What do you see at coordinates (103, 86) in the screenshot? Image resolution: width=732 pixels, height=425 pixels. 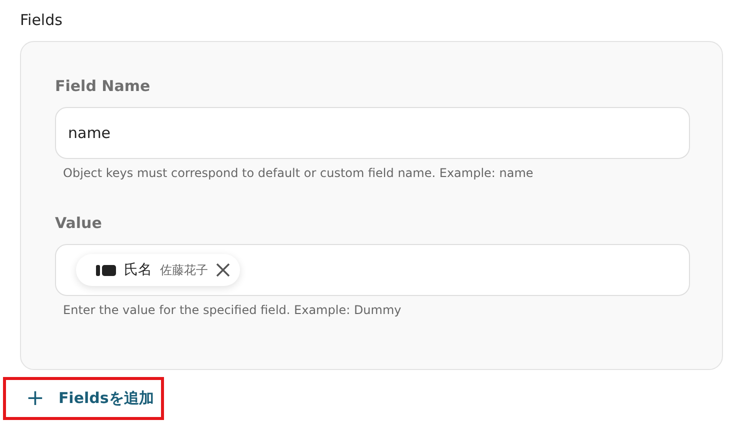 I see `field-label: Field Name` at bounding box center [103, 86].